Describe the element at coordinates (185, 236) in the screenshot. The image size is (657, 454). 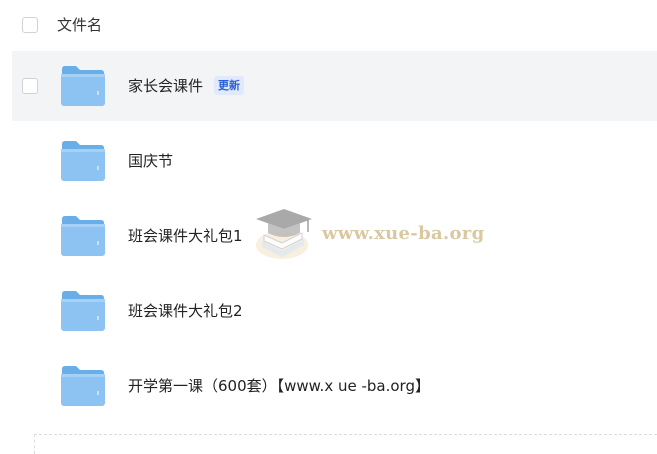
I see `file-name: 班会课件大礼包1` at that location.